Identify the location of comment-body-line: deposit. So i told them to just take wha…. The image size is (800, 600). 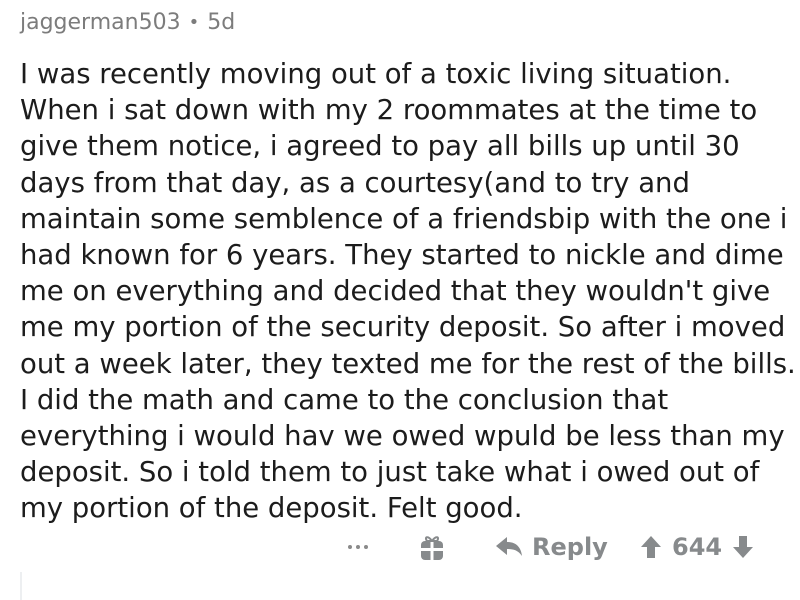
(390, 472).